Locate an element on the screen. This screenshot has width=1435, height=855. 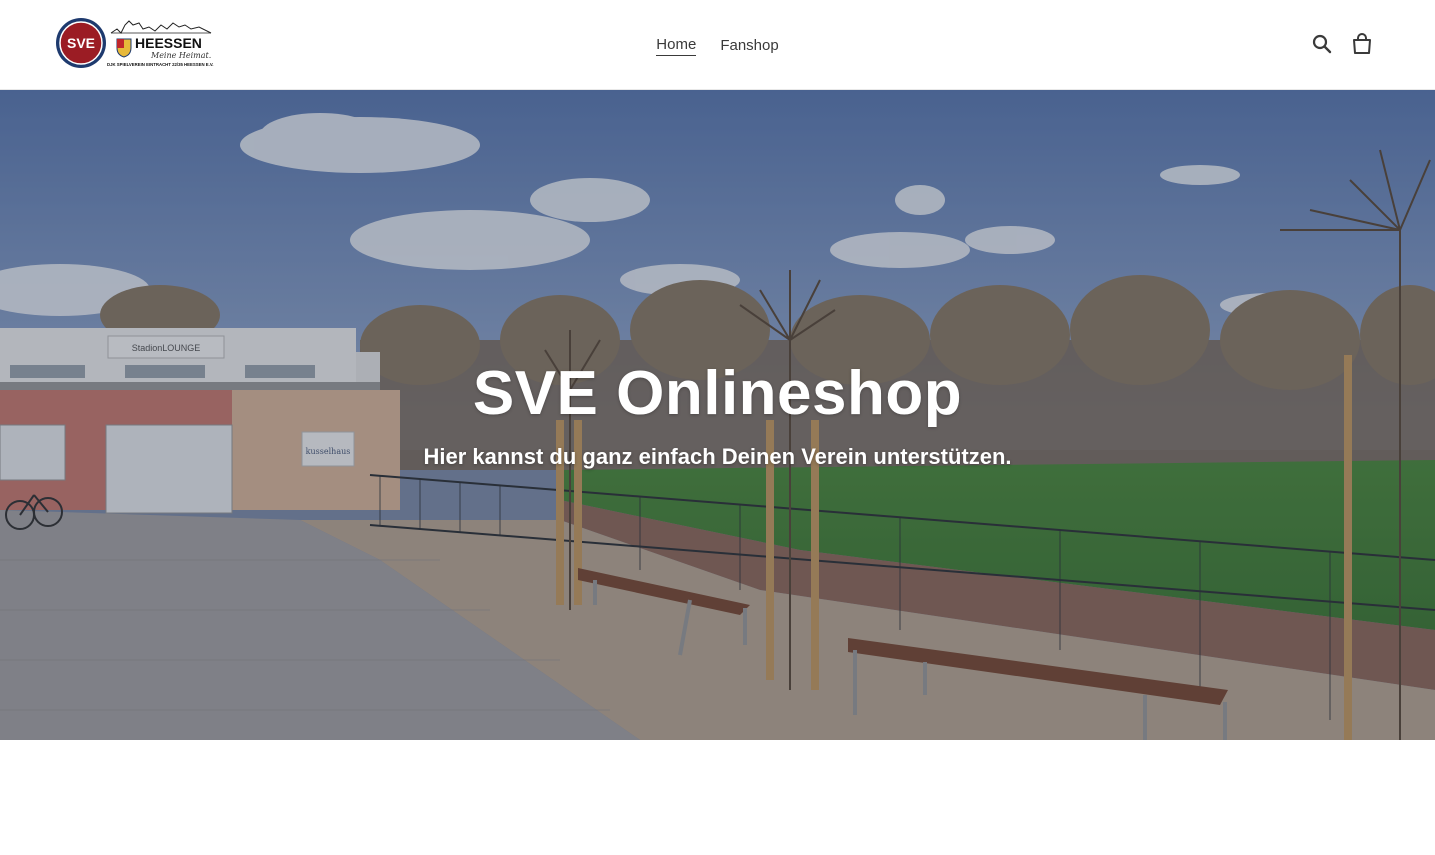
hero-title: SVE Onlineshop is located at coordinates (717, 393).